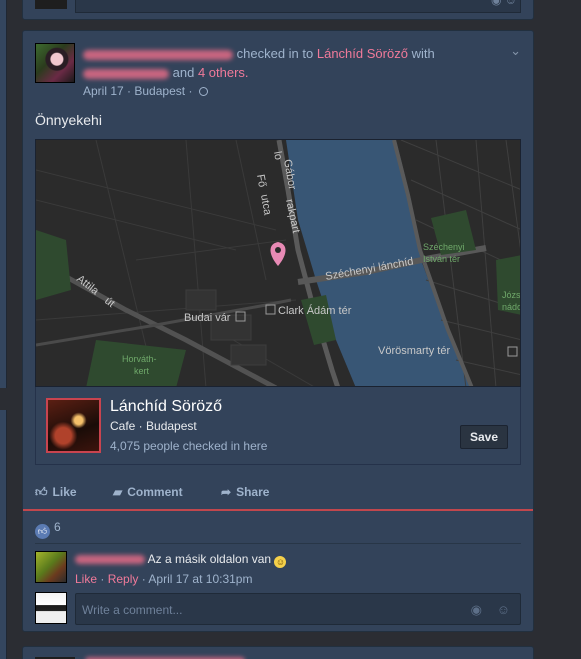 The height and width of the screenshot is (659, 581). I want to click on share-arrow-icon: ➦, so click(226, 492).